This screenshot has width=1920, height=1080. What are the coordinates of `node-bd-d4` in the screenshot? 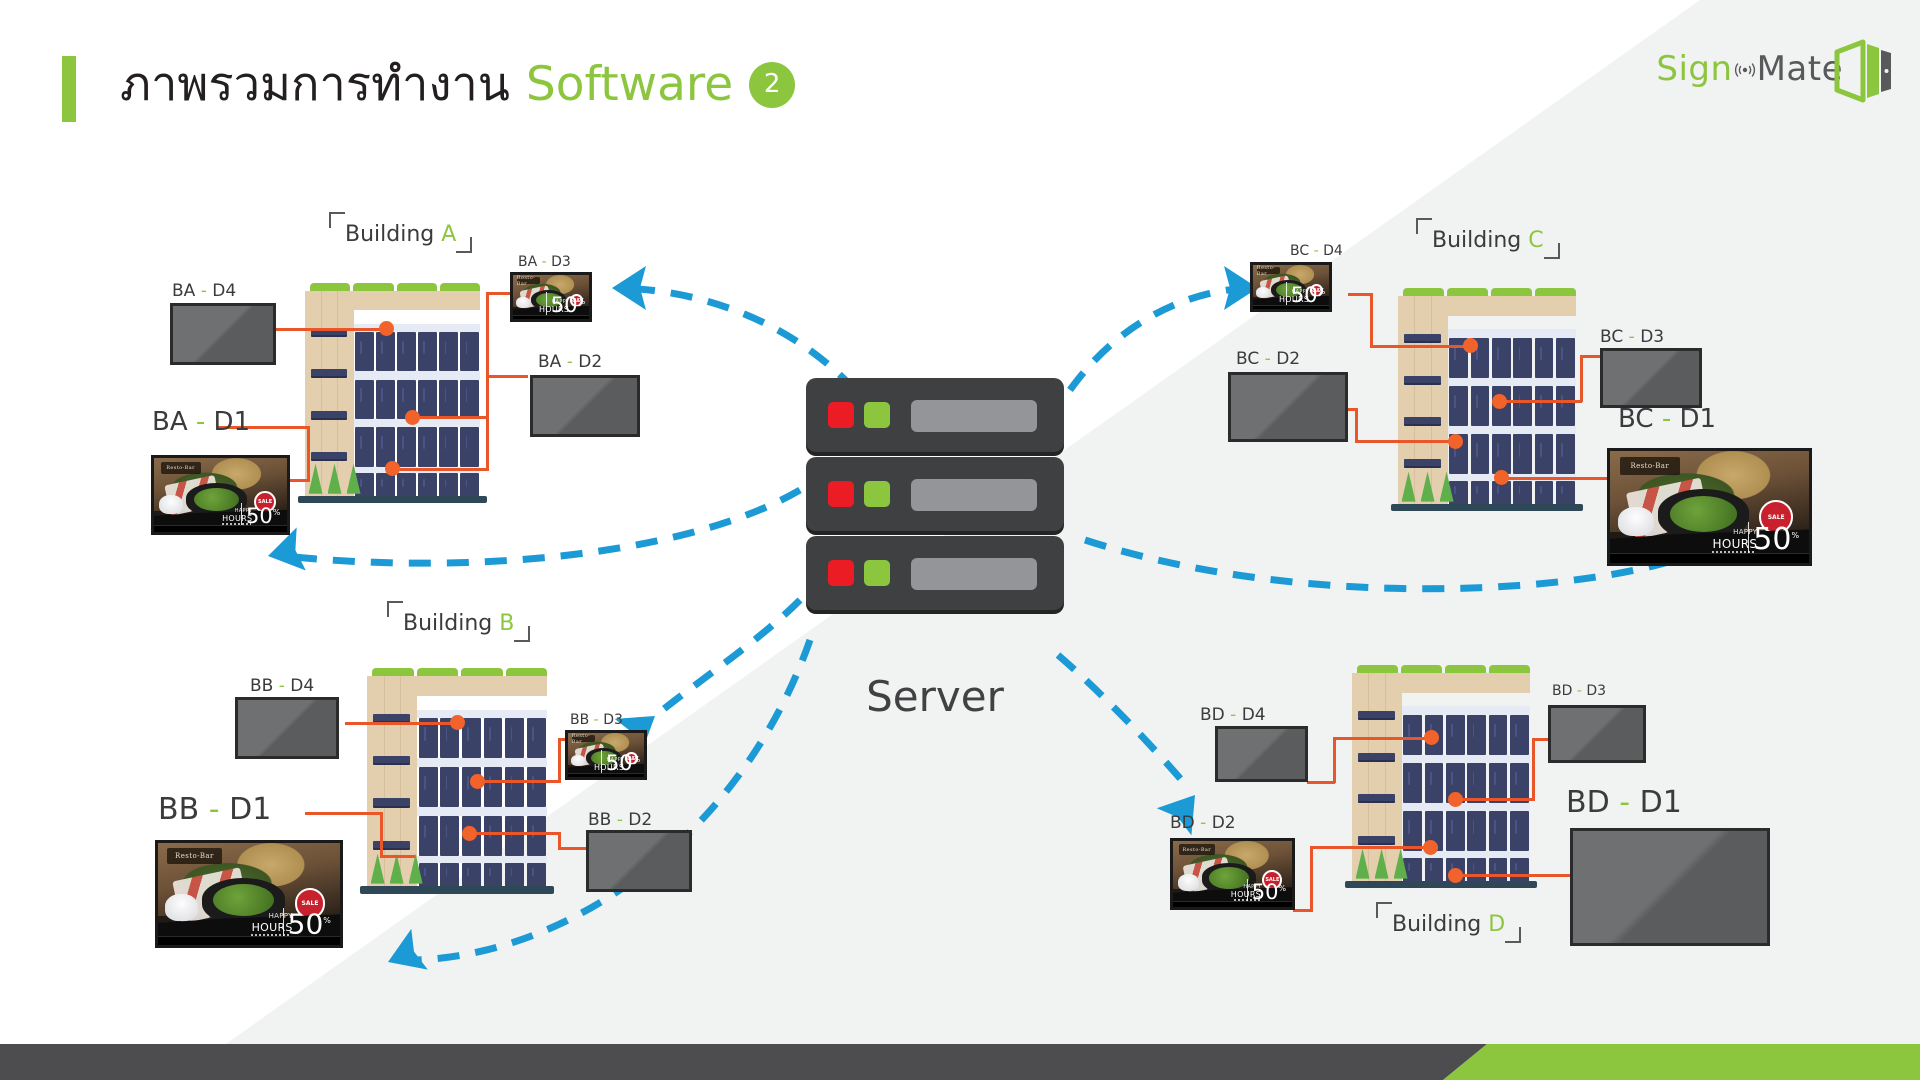 It's located at (1431, 737).